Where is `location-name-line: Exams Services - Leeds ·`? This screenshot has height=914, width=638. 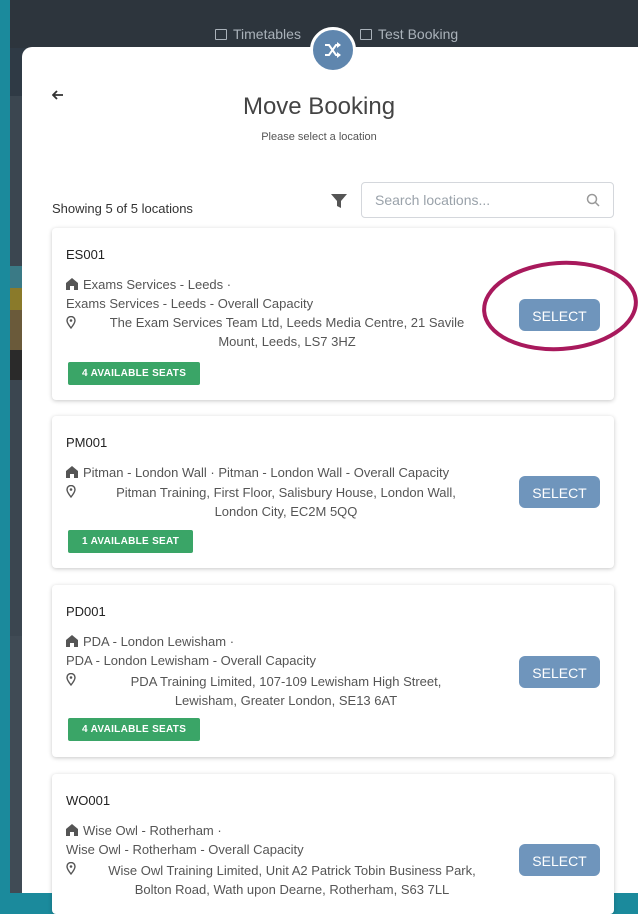 location-name-line: Exams Services - Leeds · is located at coordinates (148, 284).